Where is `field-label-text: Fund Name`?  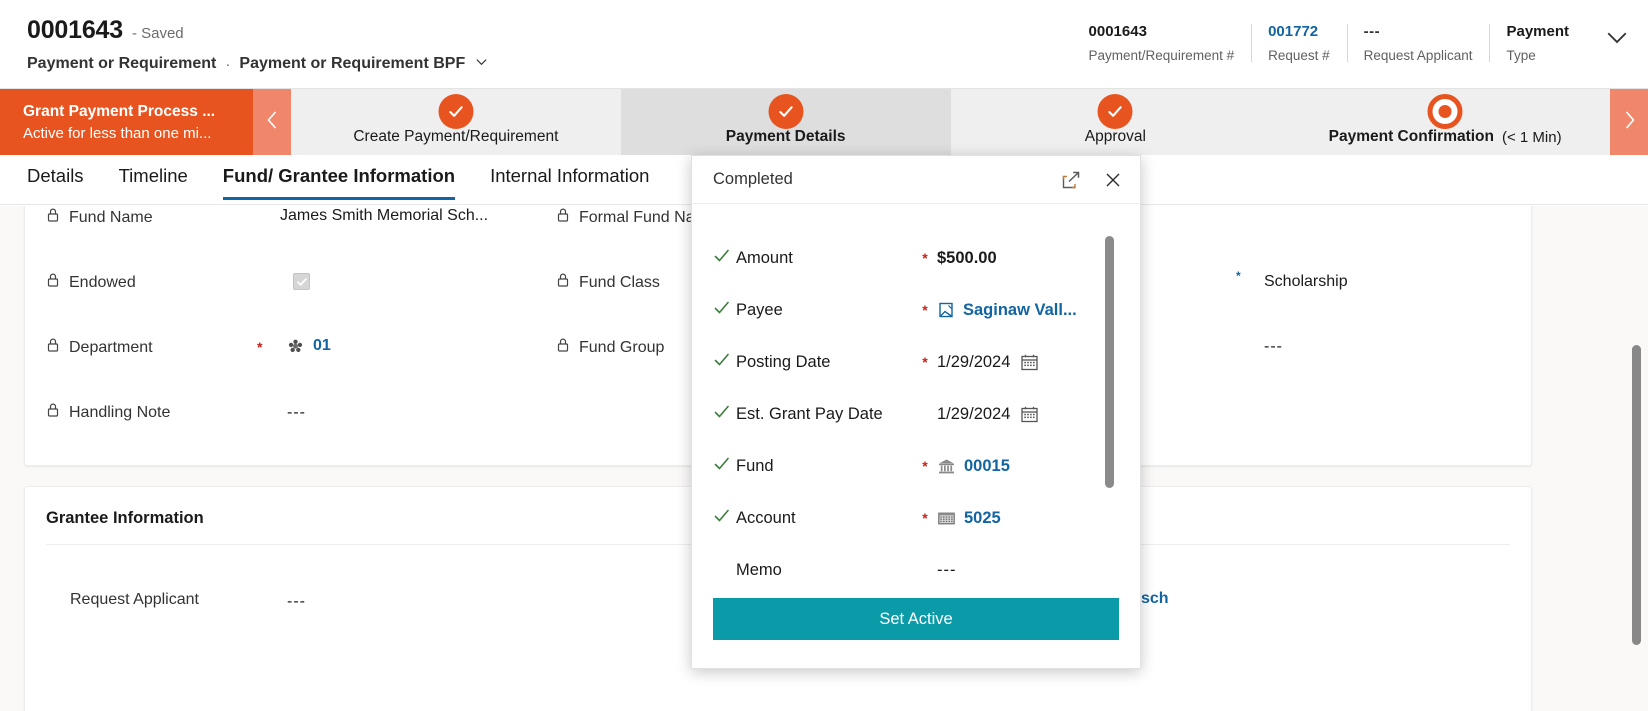
field-label-text: Fund Name is located at coordinates (111, 217).